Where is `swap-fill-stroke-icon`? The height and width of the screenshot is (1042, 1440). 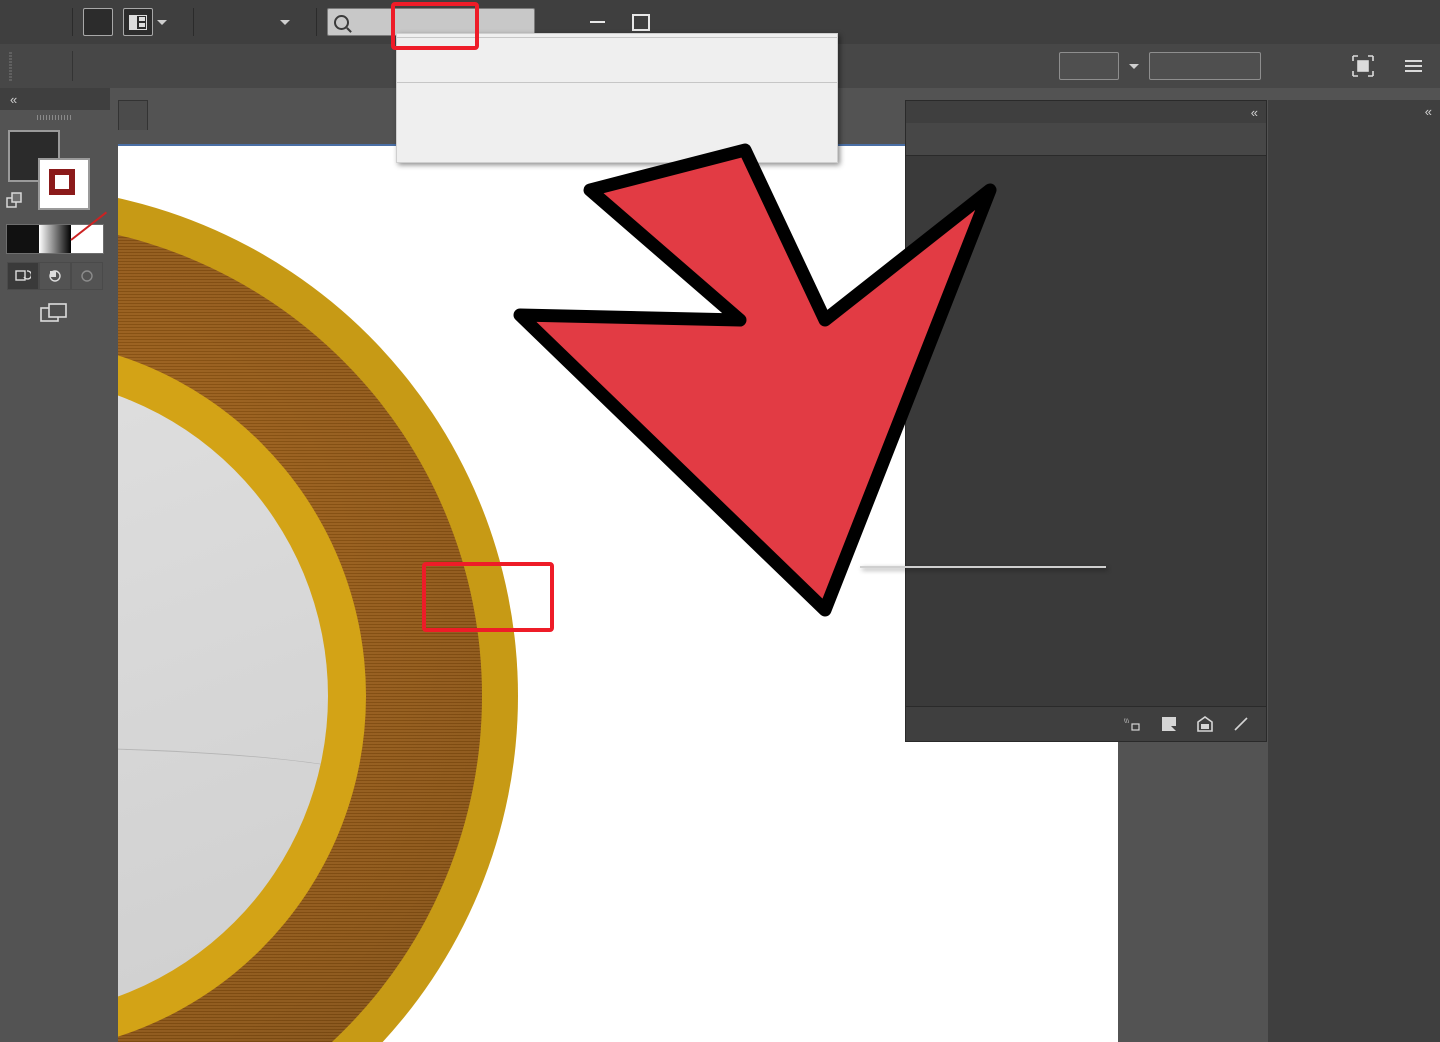 swap-fill-stroke-icon is located at coordinates (17, 201).